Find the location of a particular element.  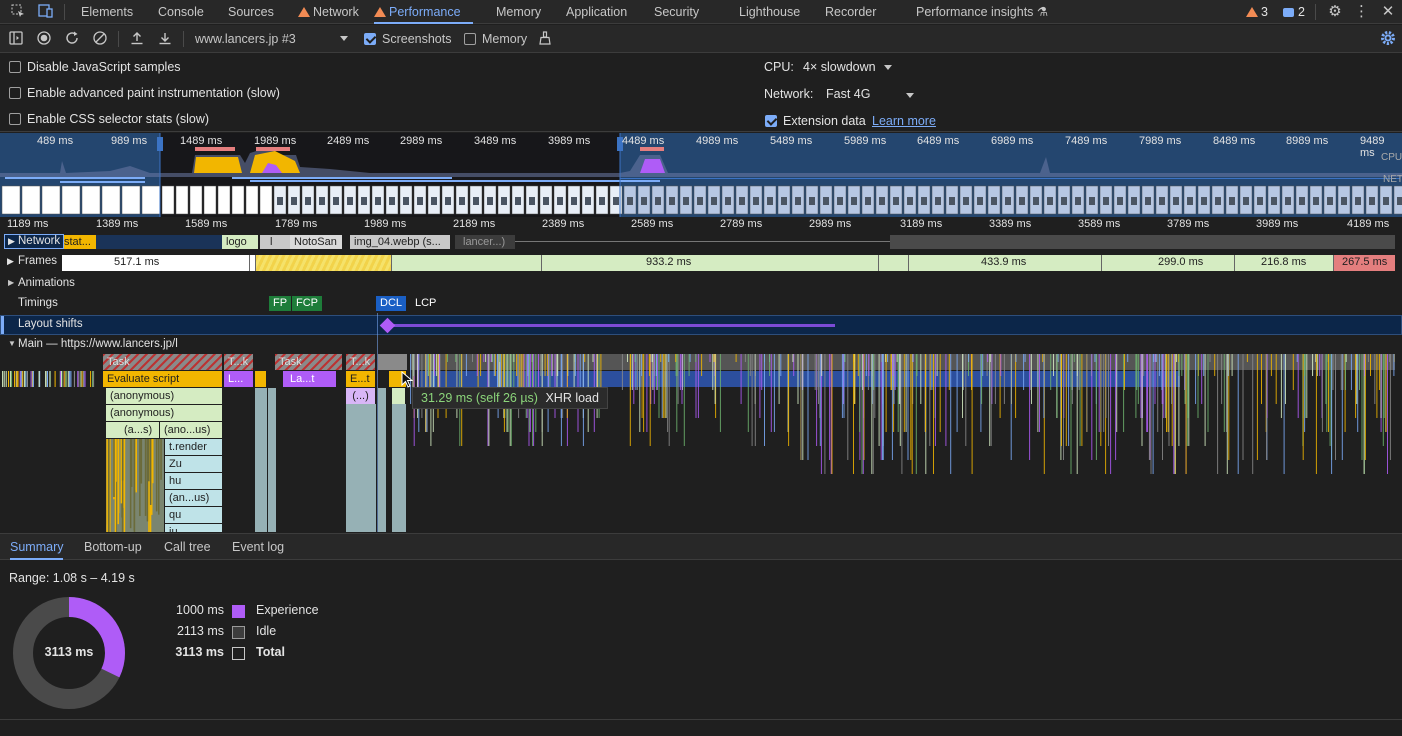

function-call-block: (ano...us) is located at coordinates (191, 430).